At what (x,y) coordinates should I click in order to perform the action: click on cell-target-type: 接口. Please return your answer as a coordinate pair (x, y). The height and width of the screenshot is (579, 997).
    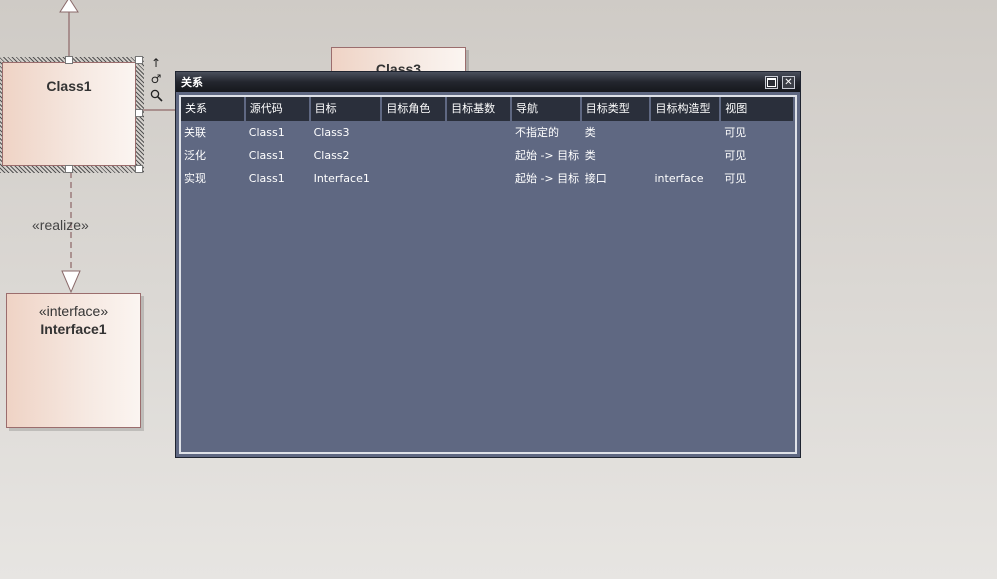
    Looking at the image, I should click on (595, 178).